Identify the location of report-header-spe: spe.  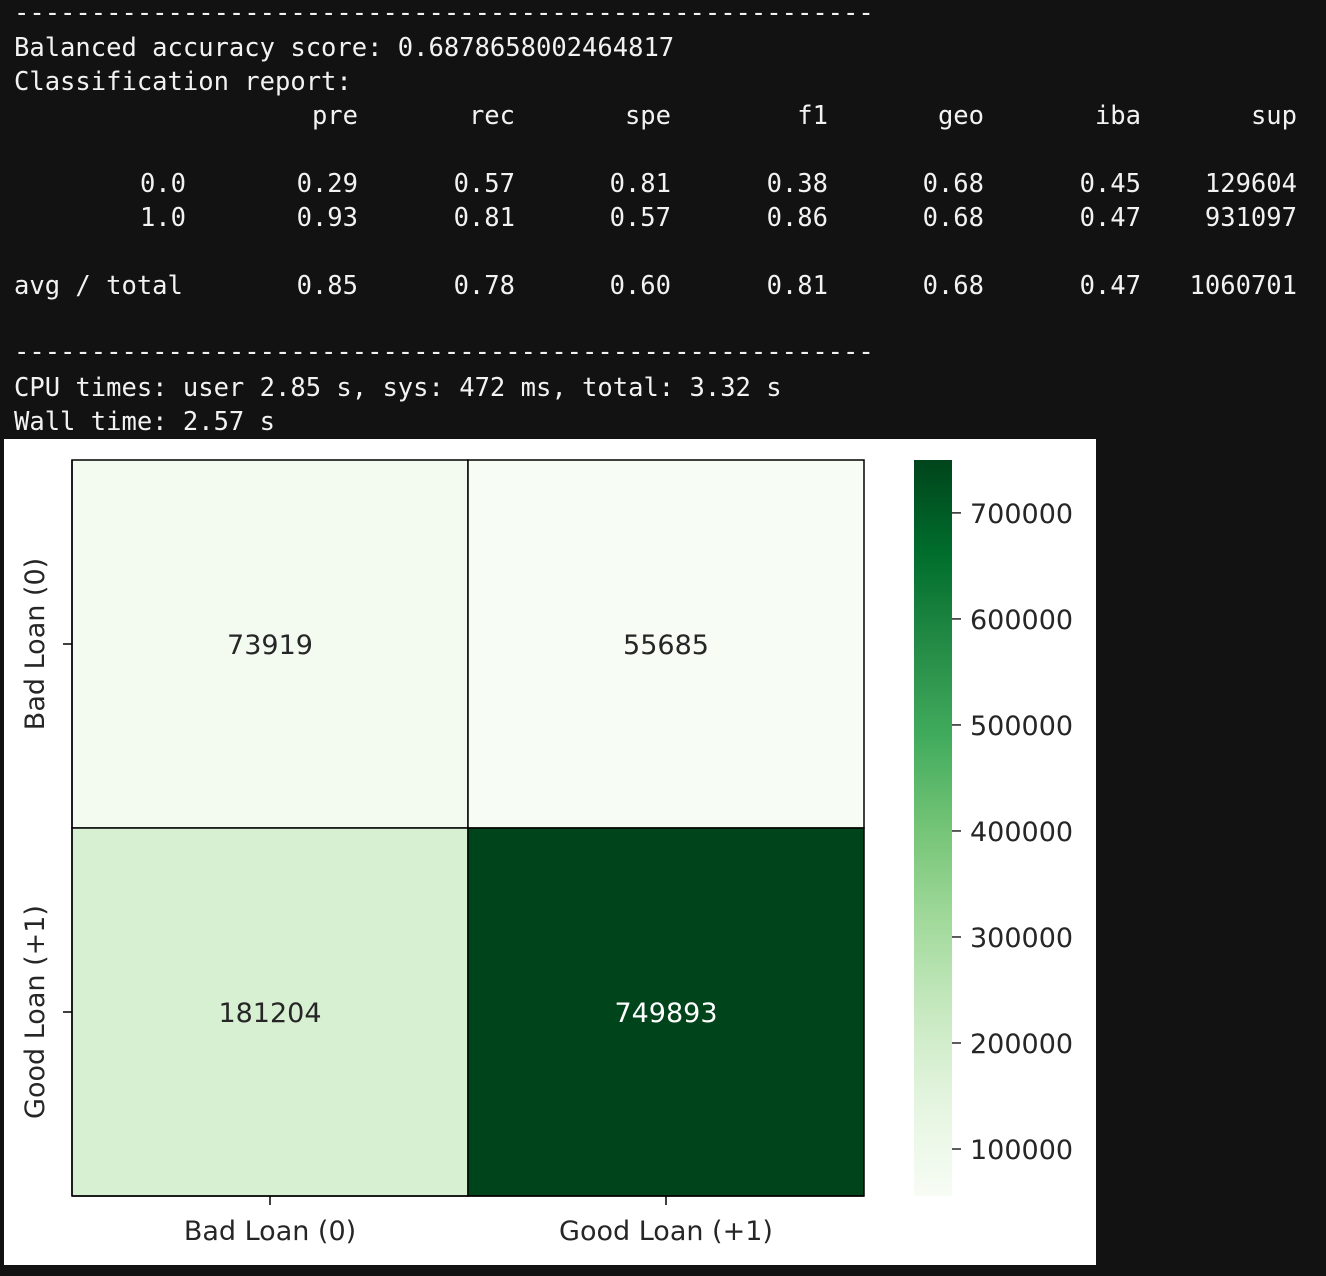
(647, 116).